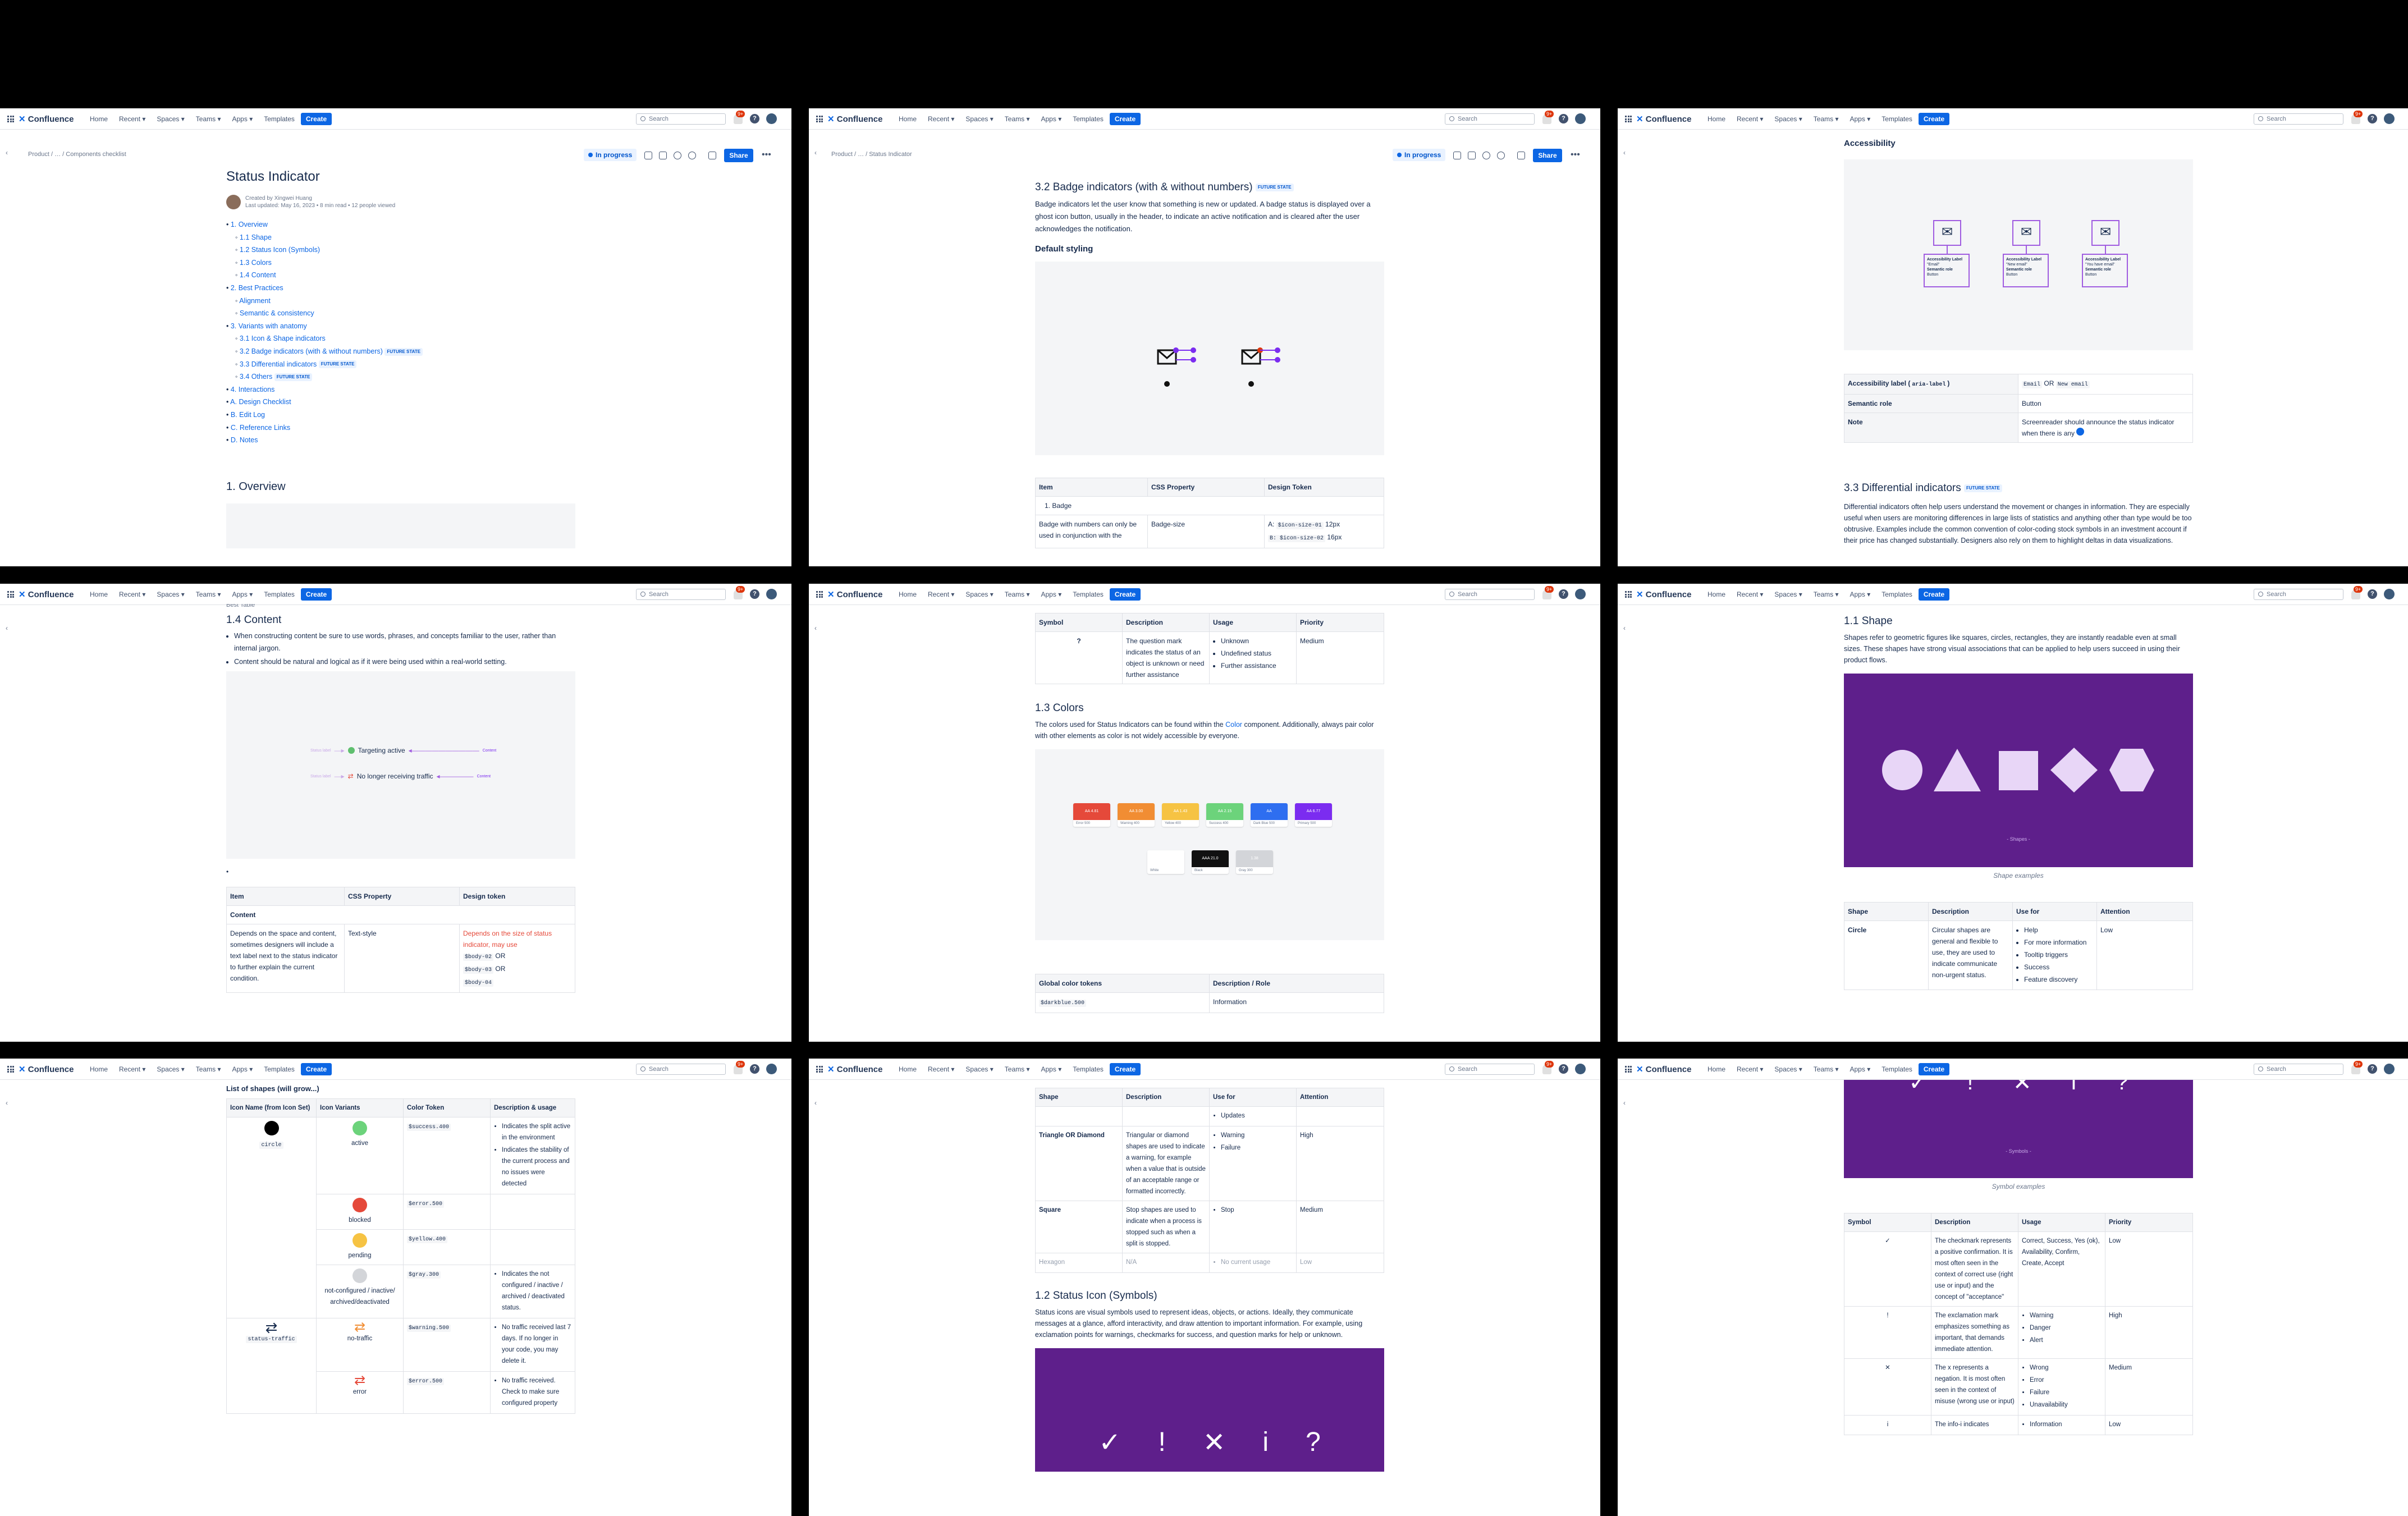 This screenshot has width=2408, height=1516. I want to click on star-icon, so click(677, 155).